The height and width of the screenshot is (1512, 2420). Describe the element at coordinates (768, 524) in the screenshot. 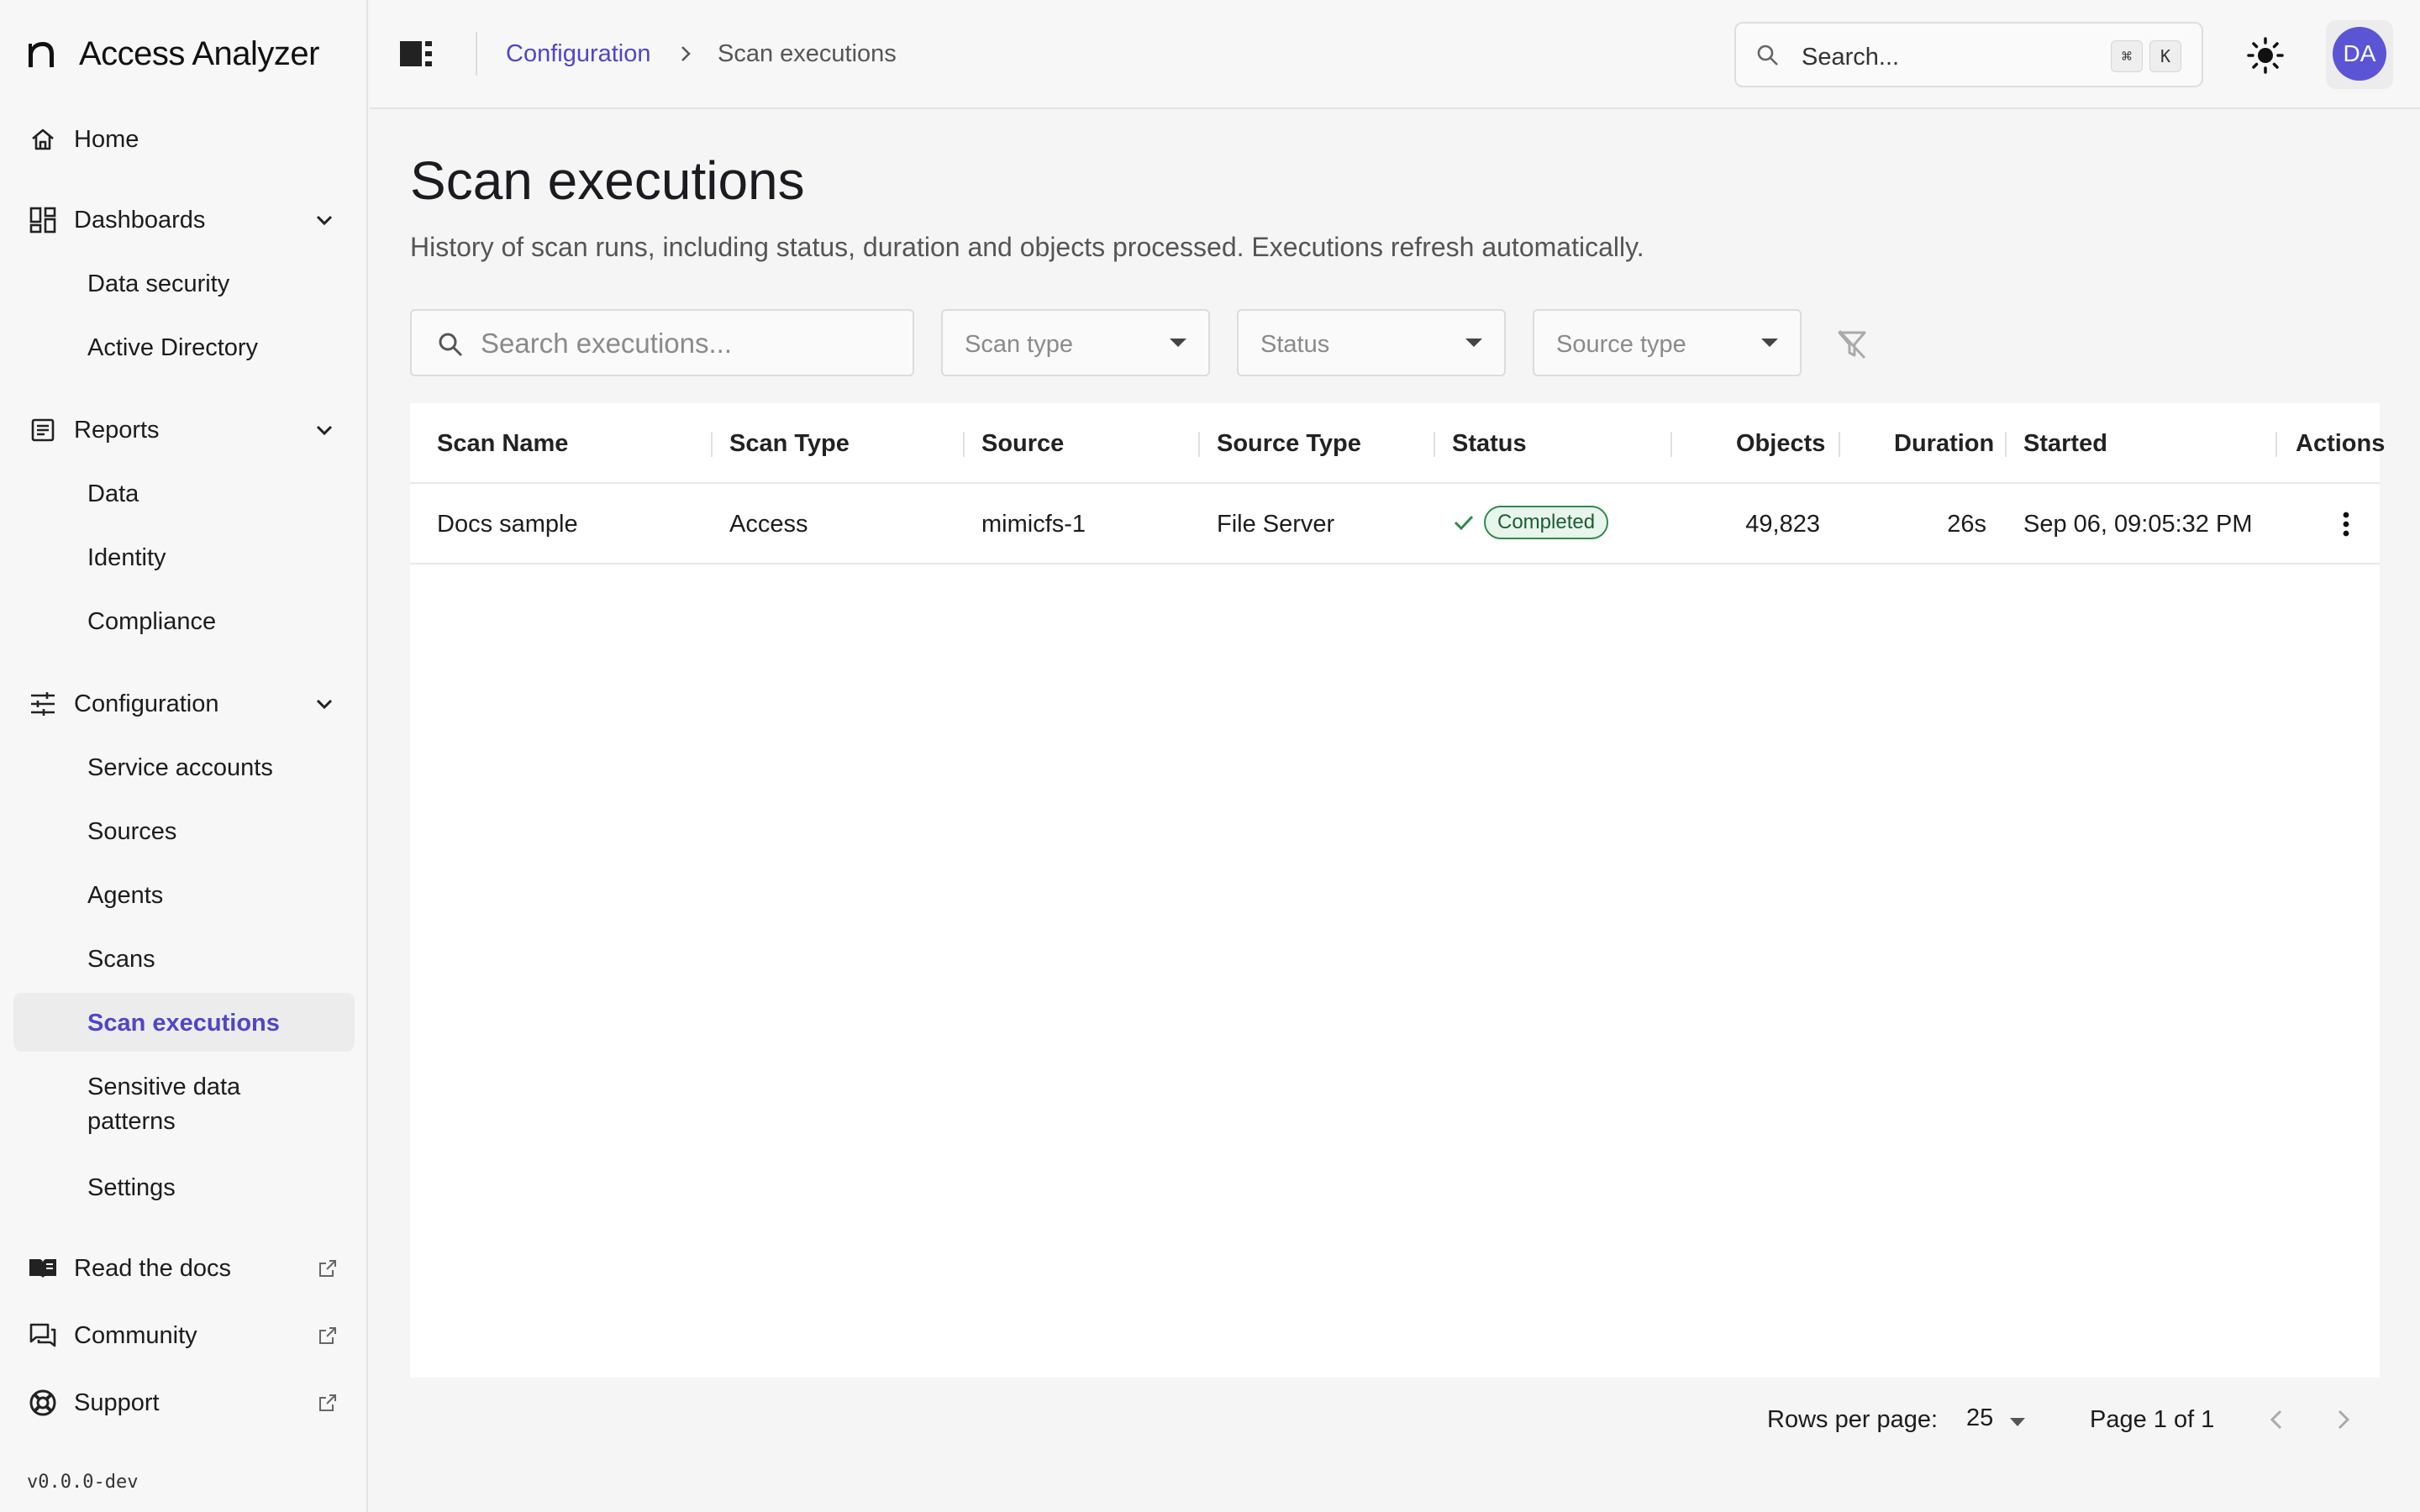

I see `cell-scan-type: Access` at that location.